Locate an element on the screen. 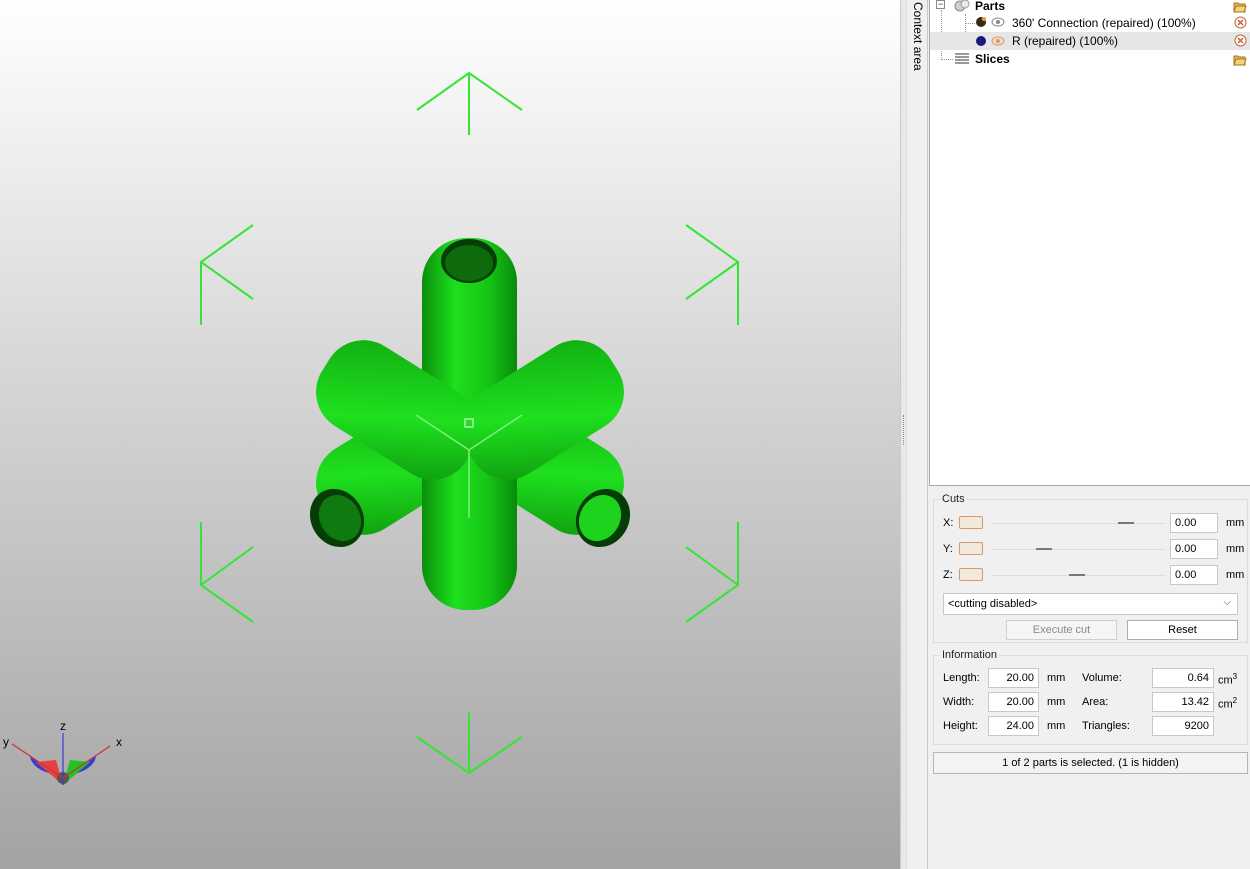 The image size is (1250, 869). width-value: 20.00 is located at coordinates (1013, 702).